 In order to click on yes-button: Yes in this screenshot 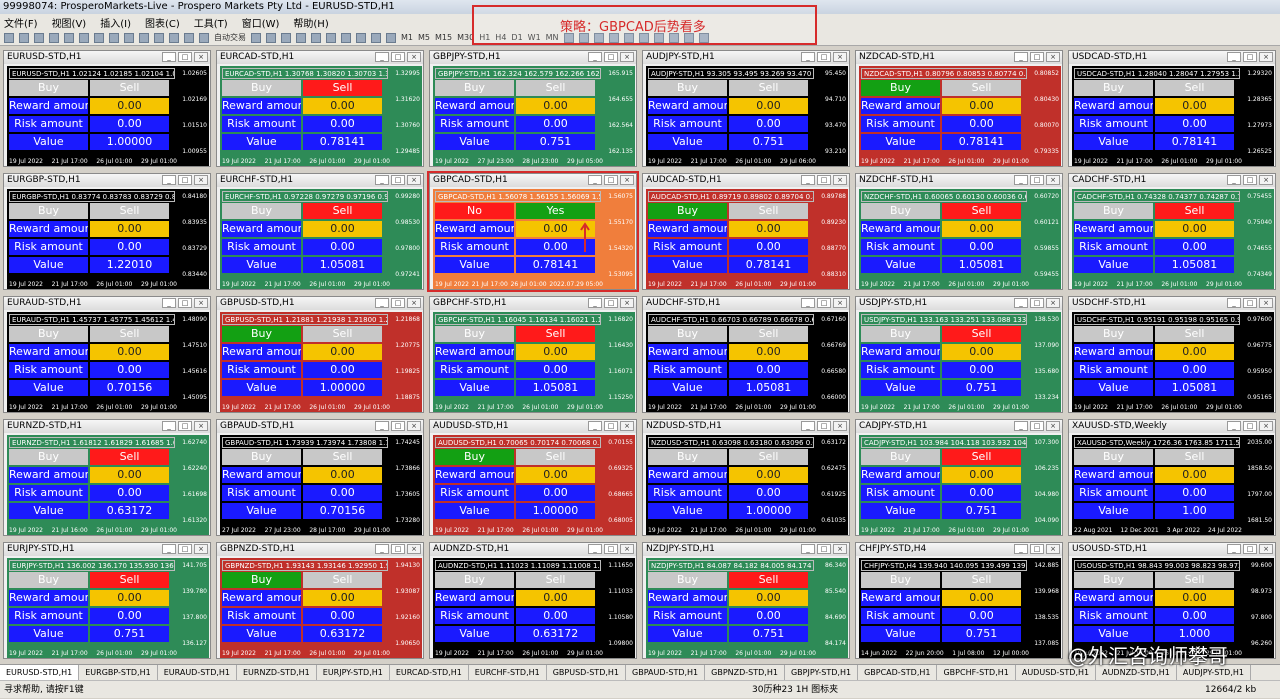, I will do `click(555, 211)`.